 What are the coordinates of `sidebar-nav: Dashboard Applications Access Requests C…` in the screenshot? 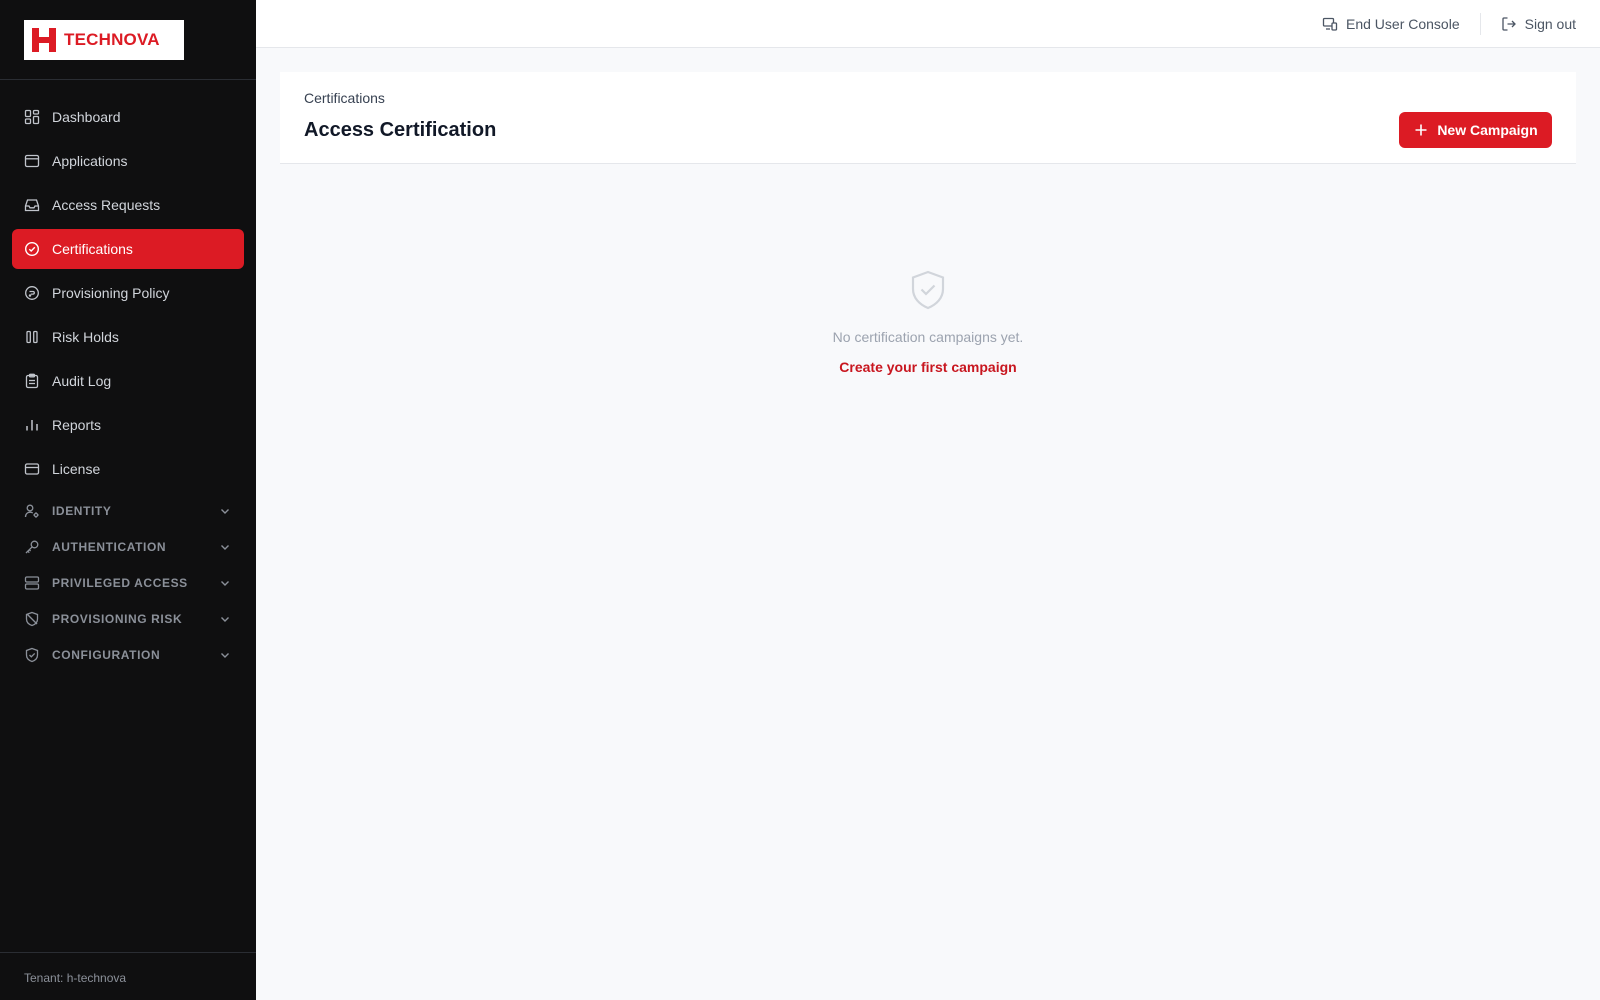 It's located at (128, 376).